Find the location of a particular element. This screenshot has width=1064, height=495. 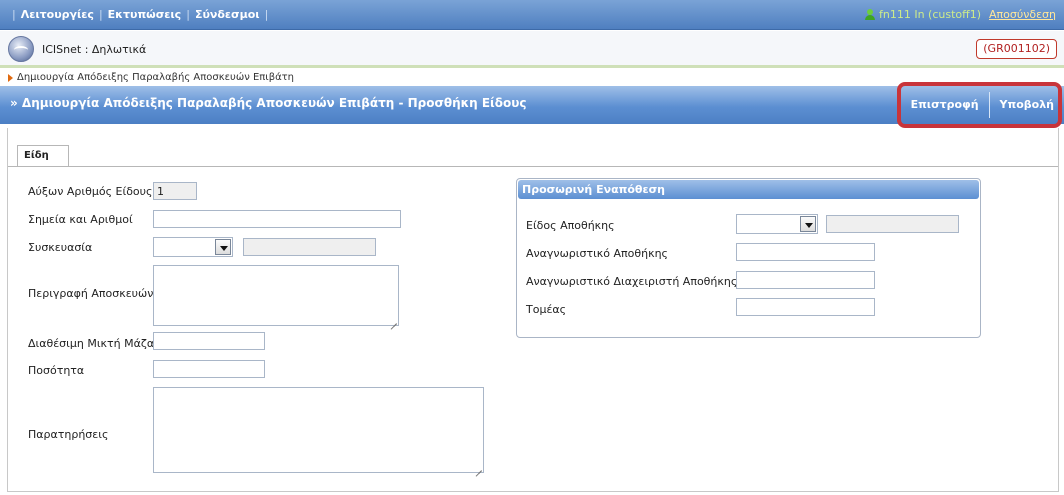

breadcrumb-arrow-icon is located at coordinates (10, 77).